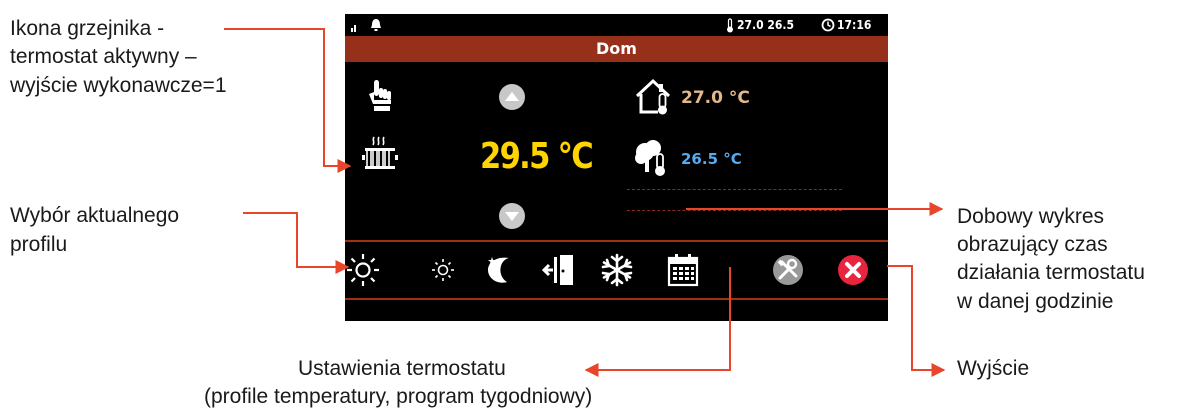 The image size is (1195, 413). I want to click on callout-settings, so click(657, 322).